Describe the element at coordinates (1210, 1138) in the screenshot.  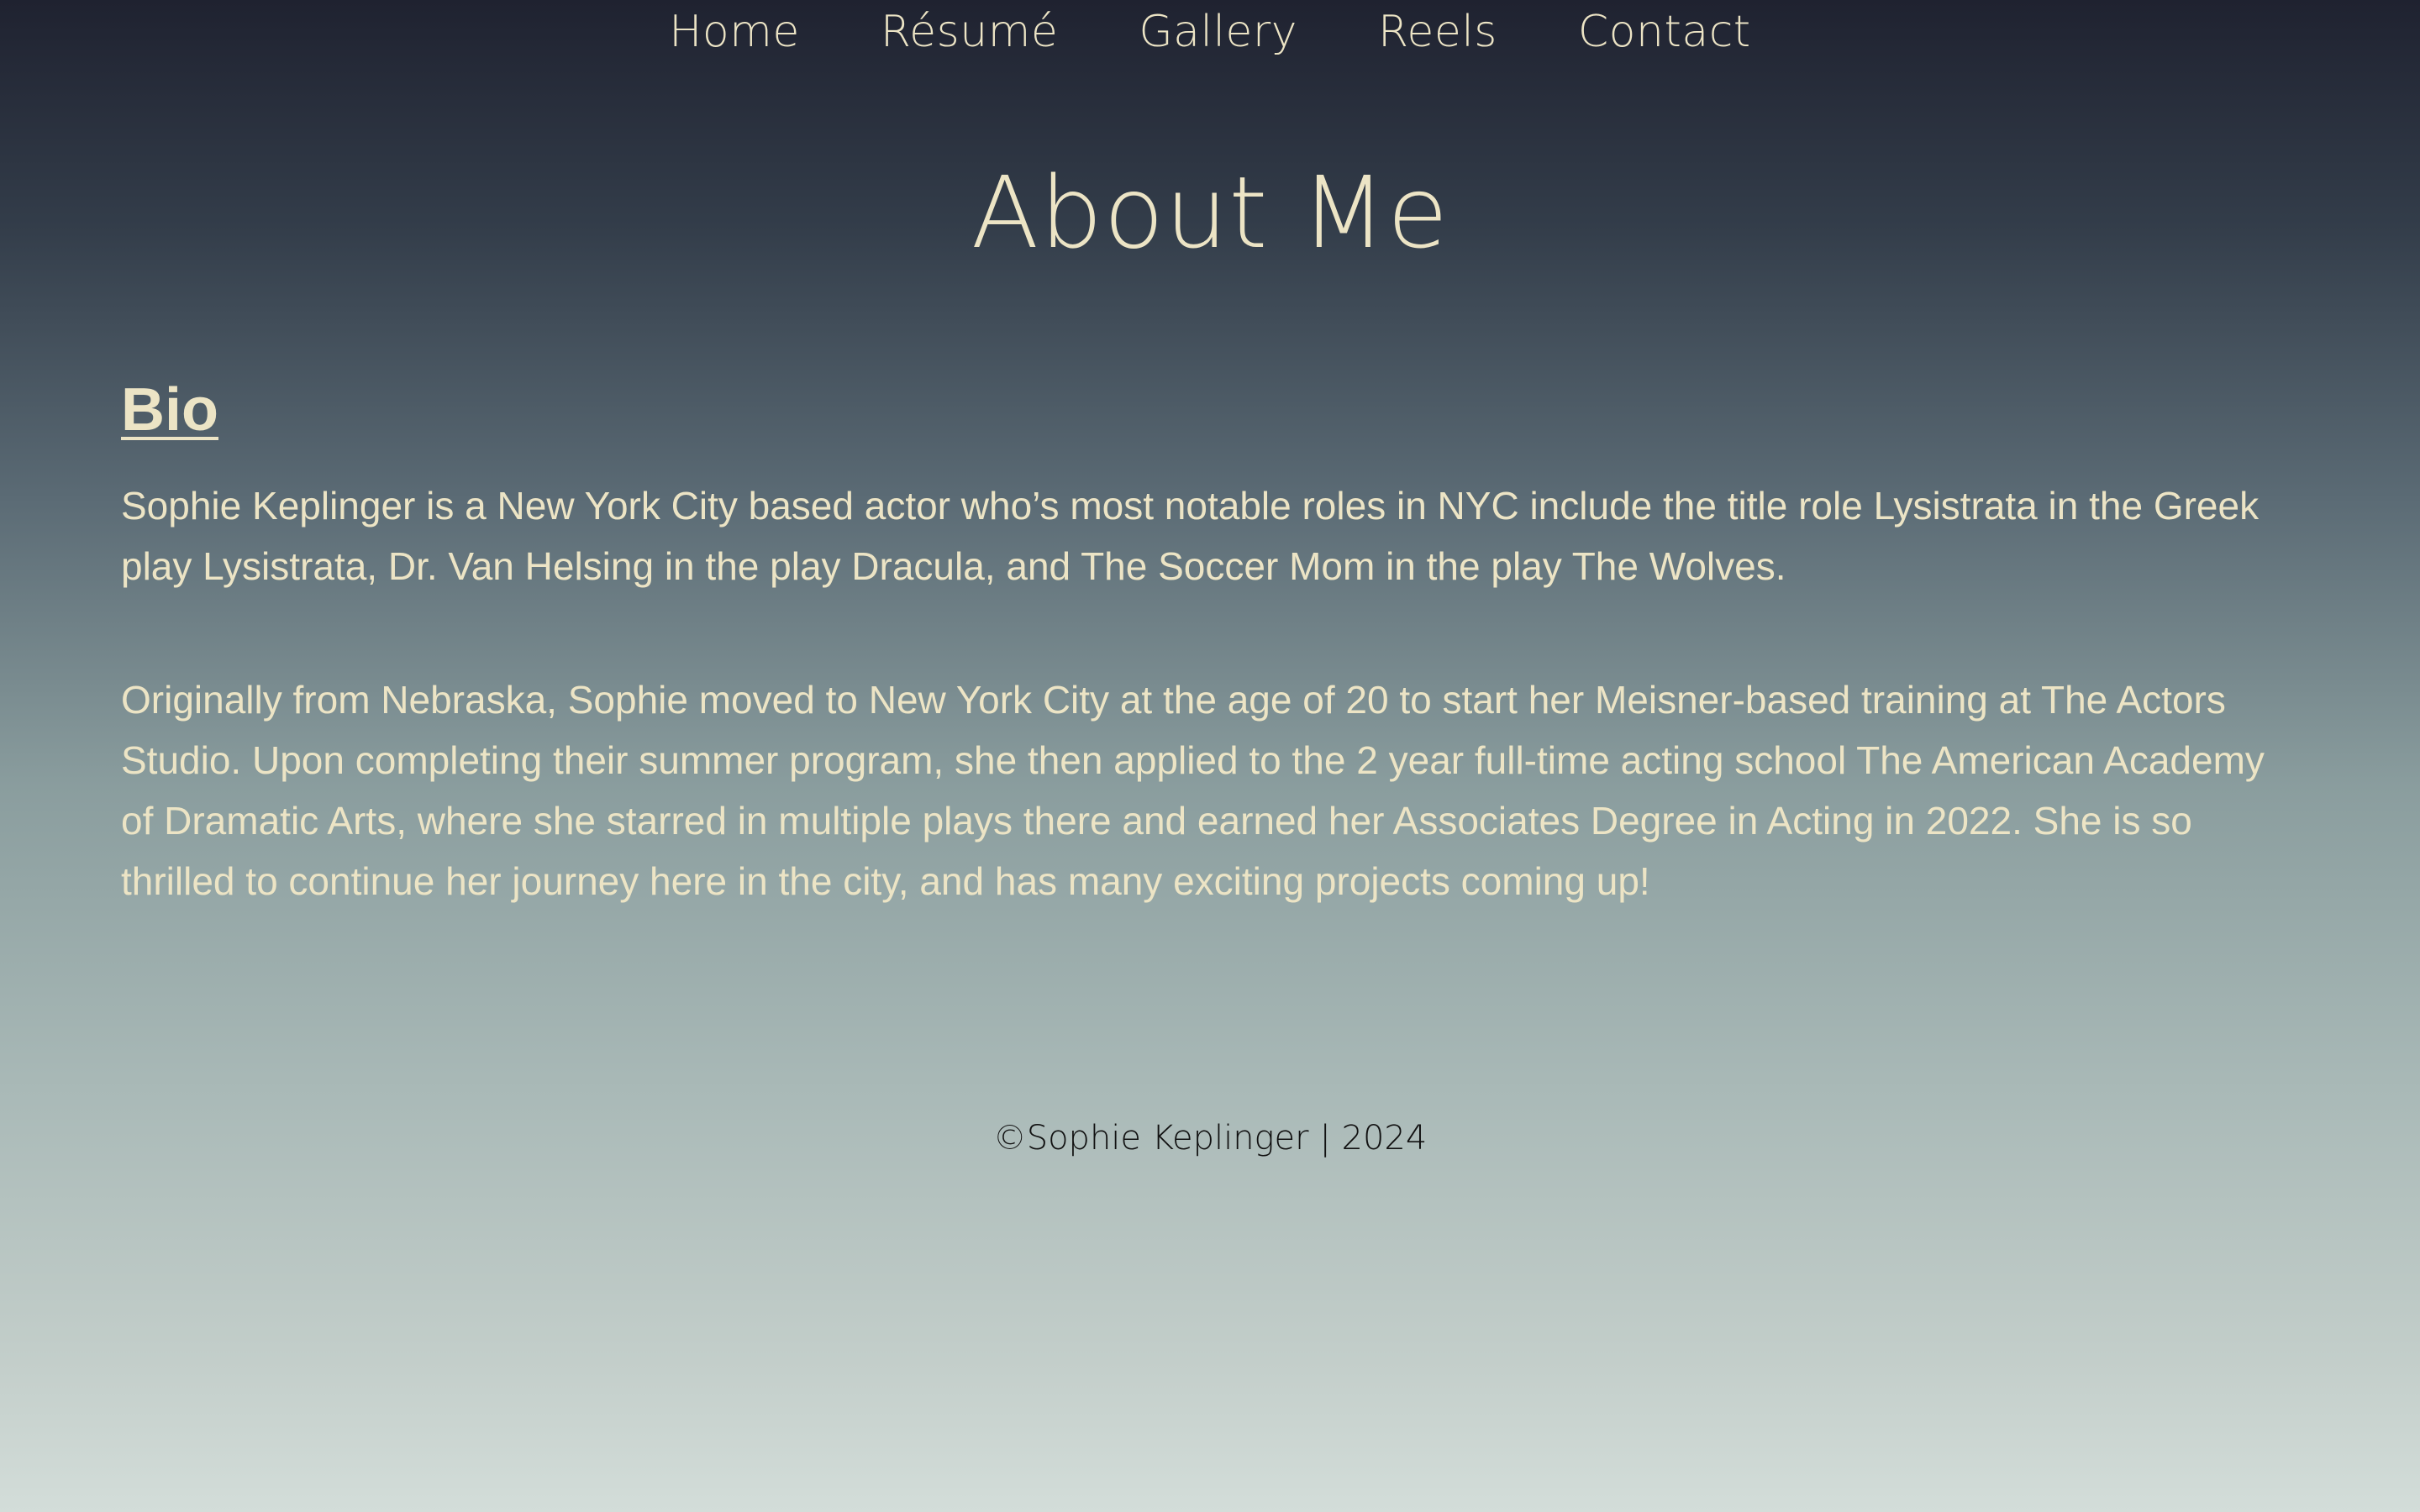
I see `copyright-text: ©Sophie Keplinger | 2024` at that location.